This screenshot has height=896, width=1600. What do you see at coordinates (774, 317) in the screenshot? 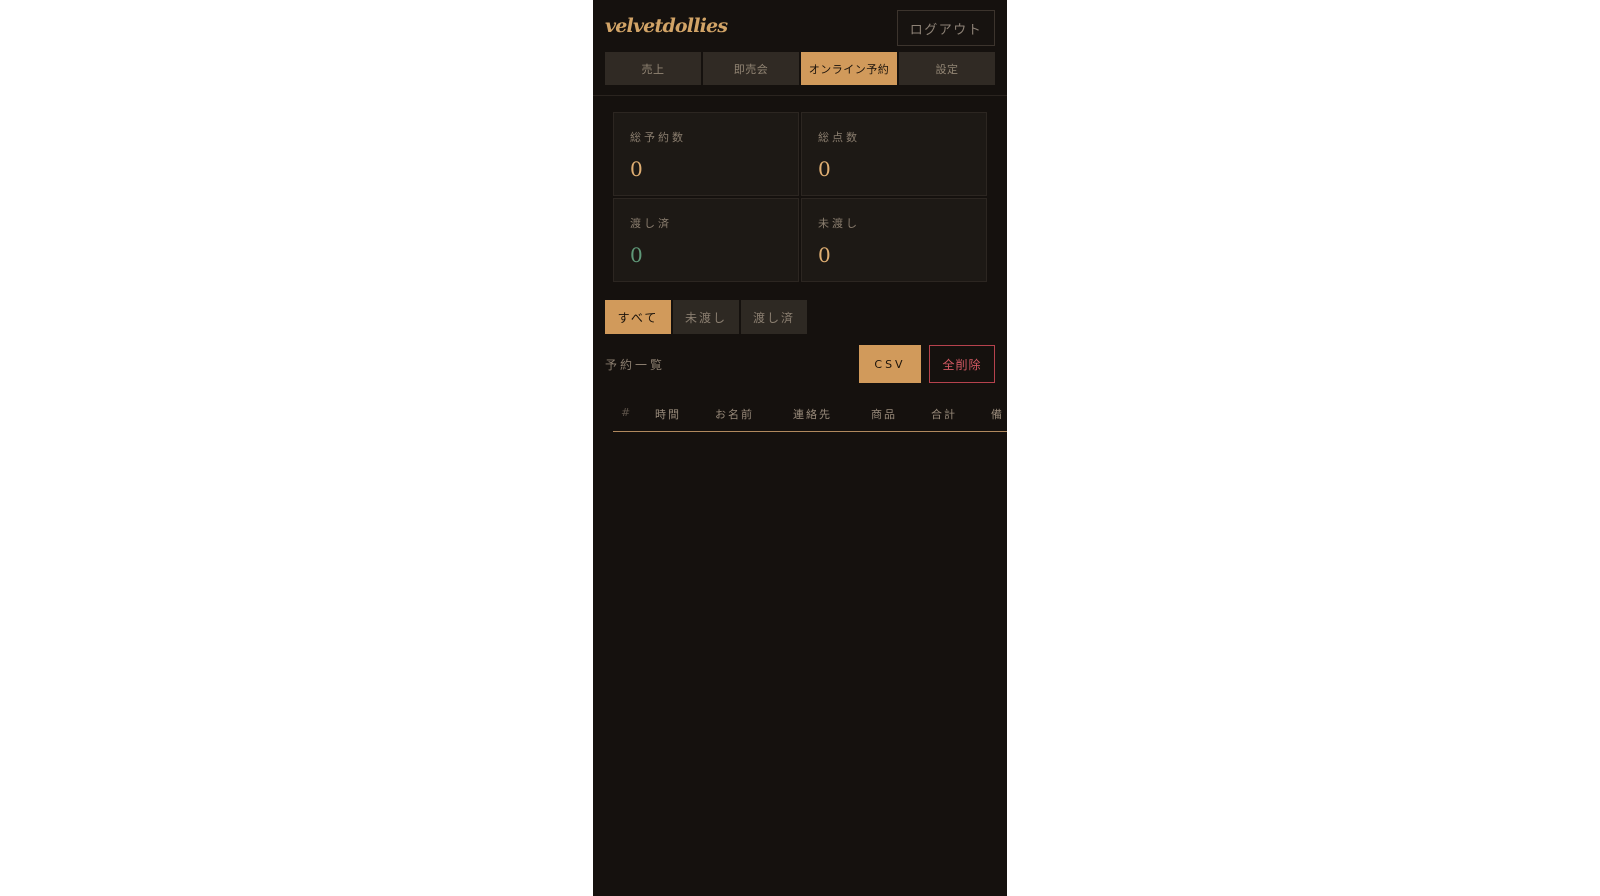
I see `filter-delivered: 渡し済` at bounding box center [774, 317].